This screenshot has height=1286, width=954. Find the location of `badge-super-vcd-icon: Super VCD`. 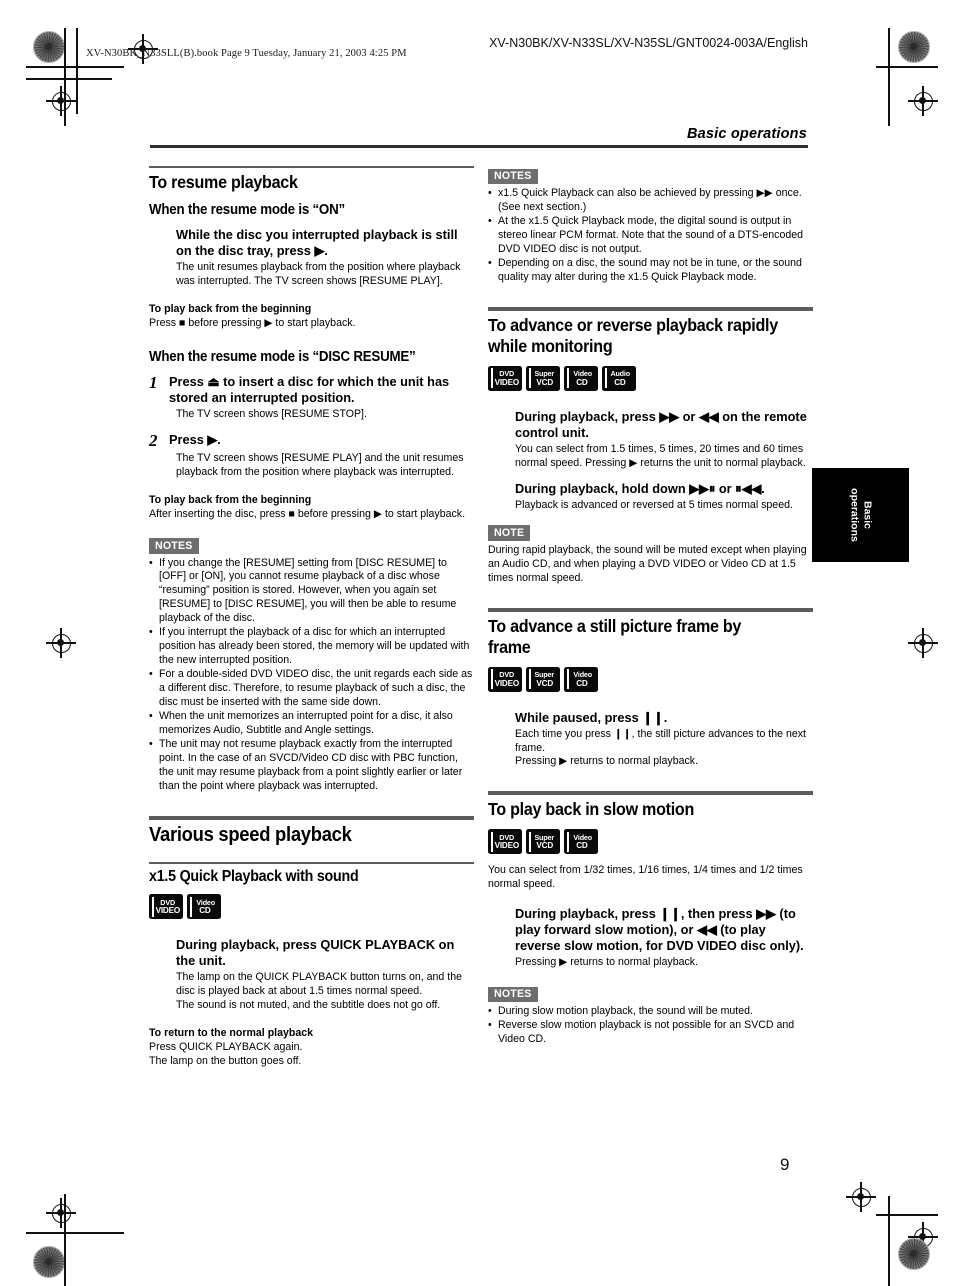

badge-super-vcd-icon: Super VCD is located at coordinates (543, 378).